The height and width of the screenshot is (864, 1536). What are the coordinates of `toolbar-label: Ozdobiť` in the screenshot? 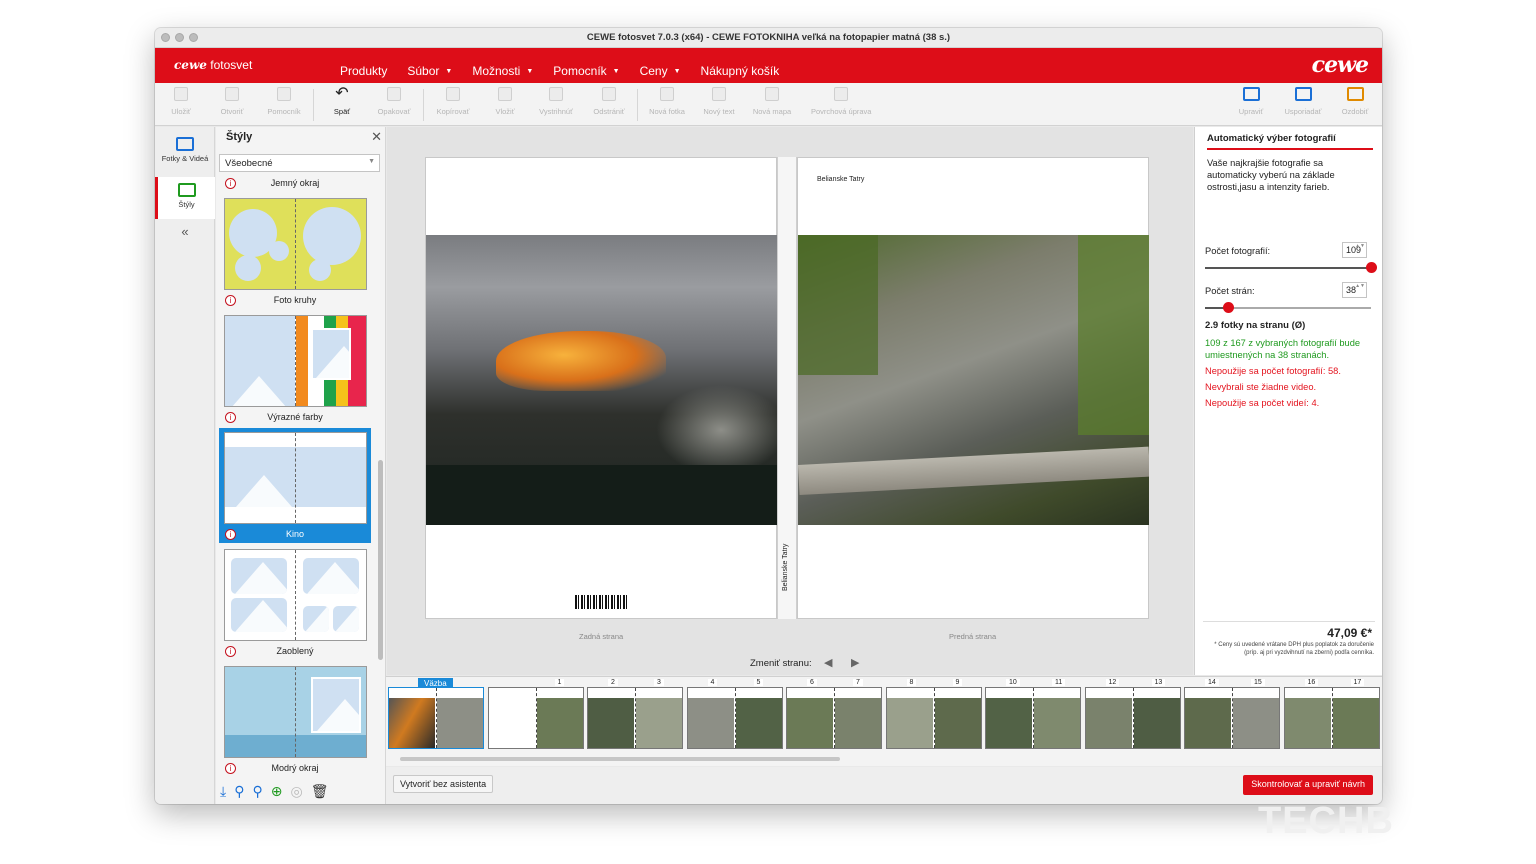 It's located at (1355, 111).